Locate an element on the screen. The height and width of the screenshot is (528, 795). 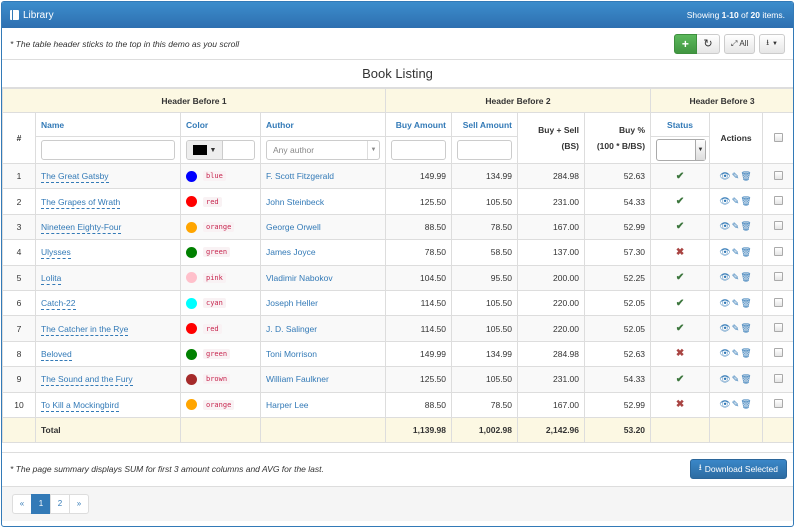
book-name-link: The Great Gatsby is located at coordinates (75, 177).